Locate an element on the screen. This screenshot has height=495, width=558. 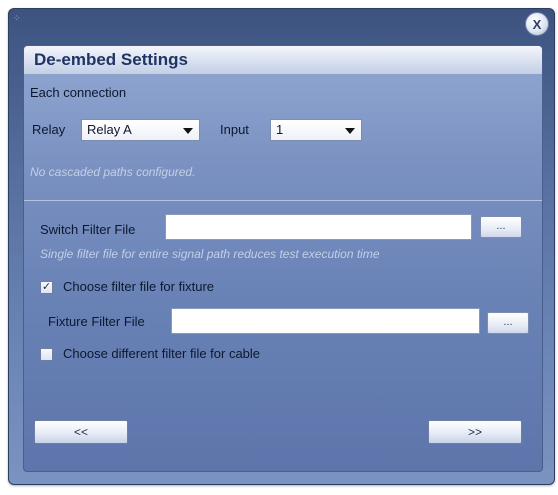
section-divider is located at coordinates (283, 200).